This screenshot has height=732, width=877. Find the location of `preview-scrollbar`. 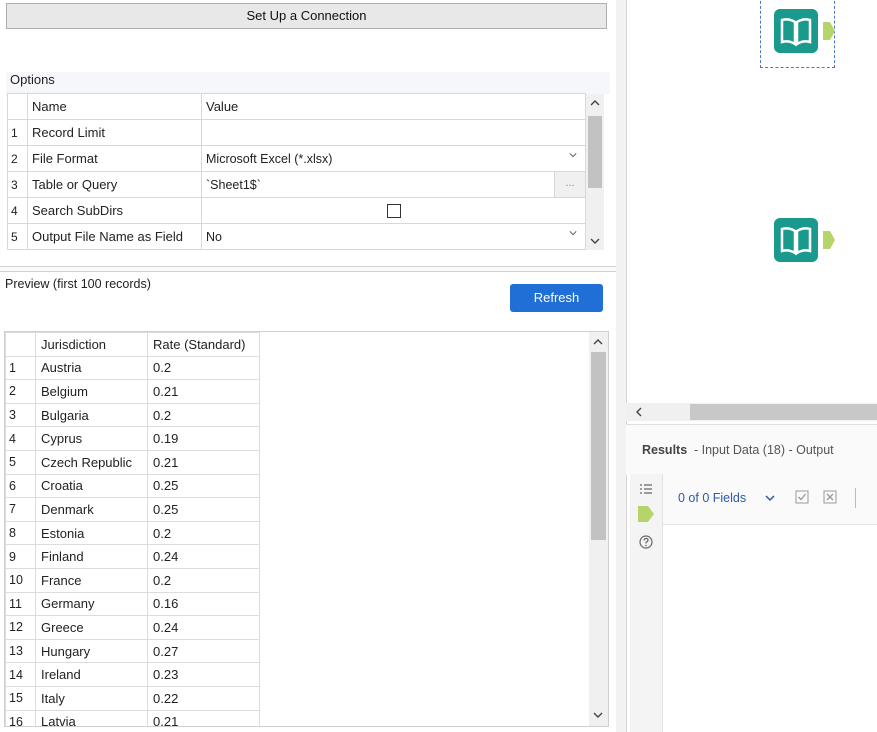

preview-scrollbar is located at coordinates (598, 529).